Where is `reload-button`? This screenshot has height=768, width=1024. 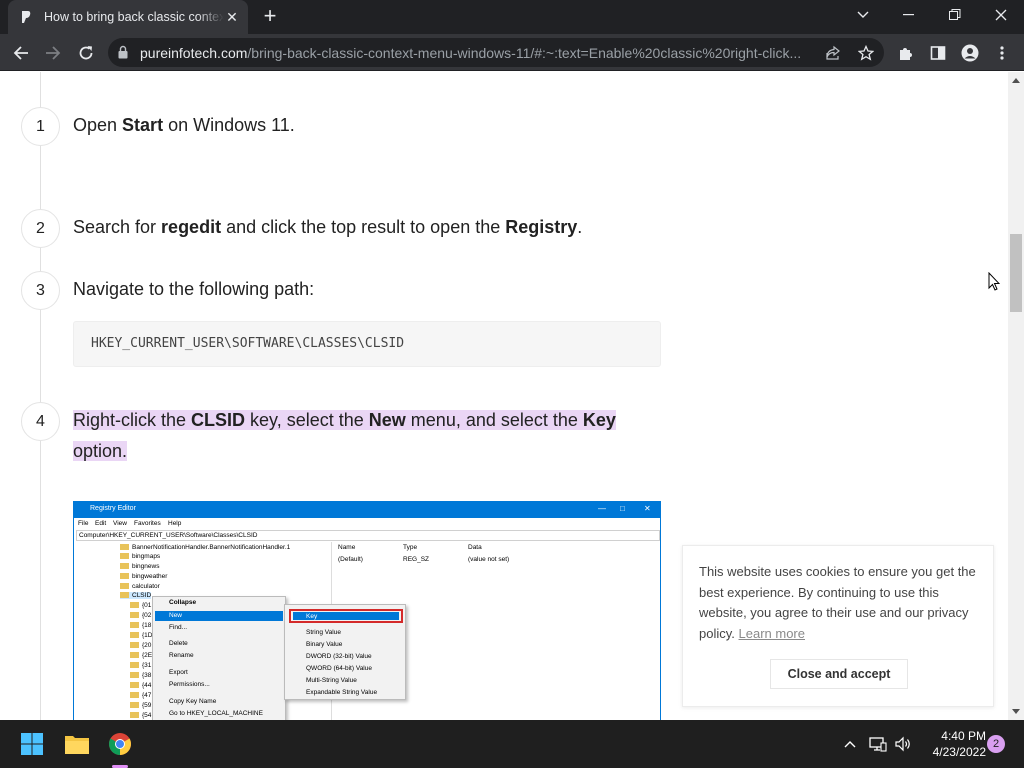 reload-button is located at coordinates (86, 53).